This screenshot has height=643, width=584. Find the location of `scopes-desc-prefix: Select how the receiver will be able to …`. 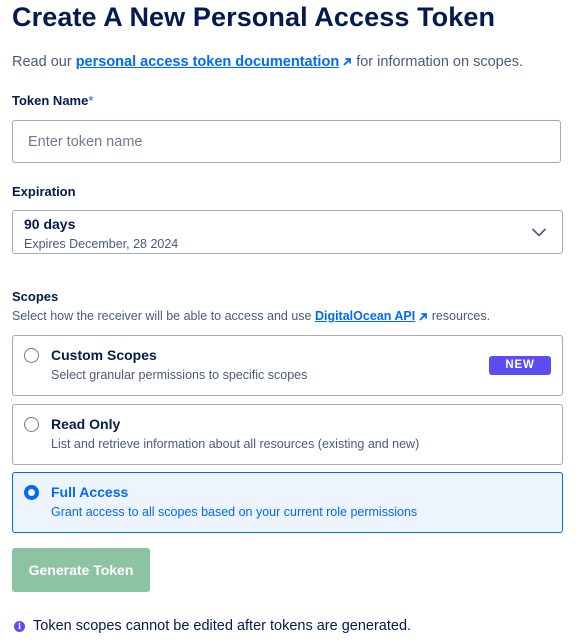

scopes-desc-prefix: Select how the receiver will be able to … is located at coordinates (163, 316).